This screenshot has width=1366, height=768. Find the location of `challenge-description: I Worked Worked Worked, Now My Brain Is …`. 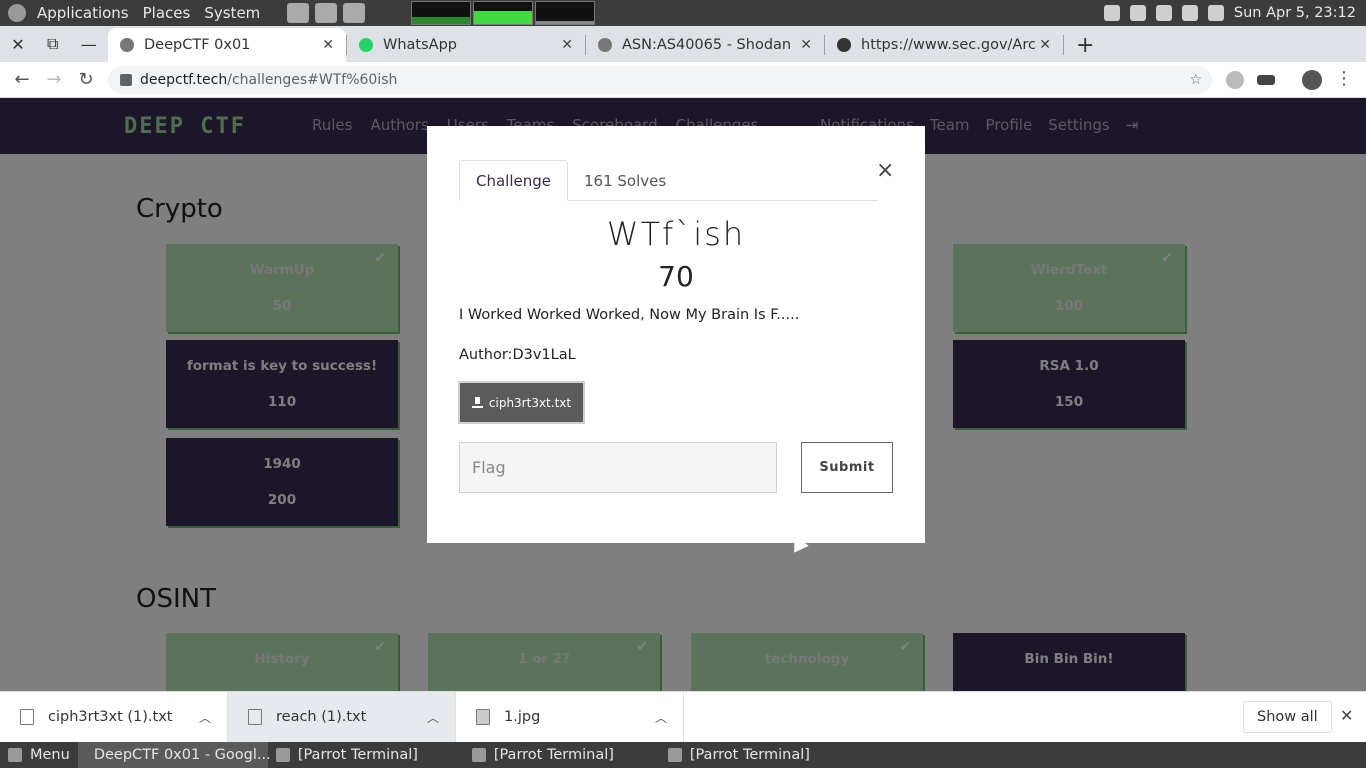

challenge-description: I Worked Worked Worked, Now My Brain Is … is located at coordinates (629, 315).